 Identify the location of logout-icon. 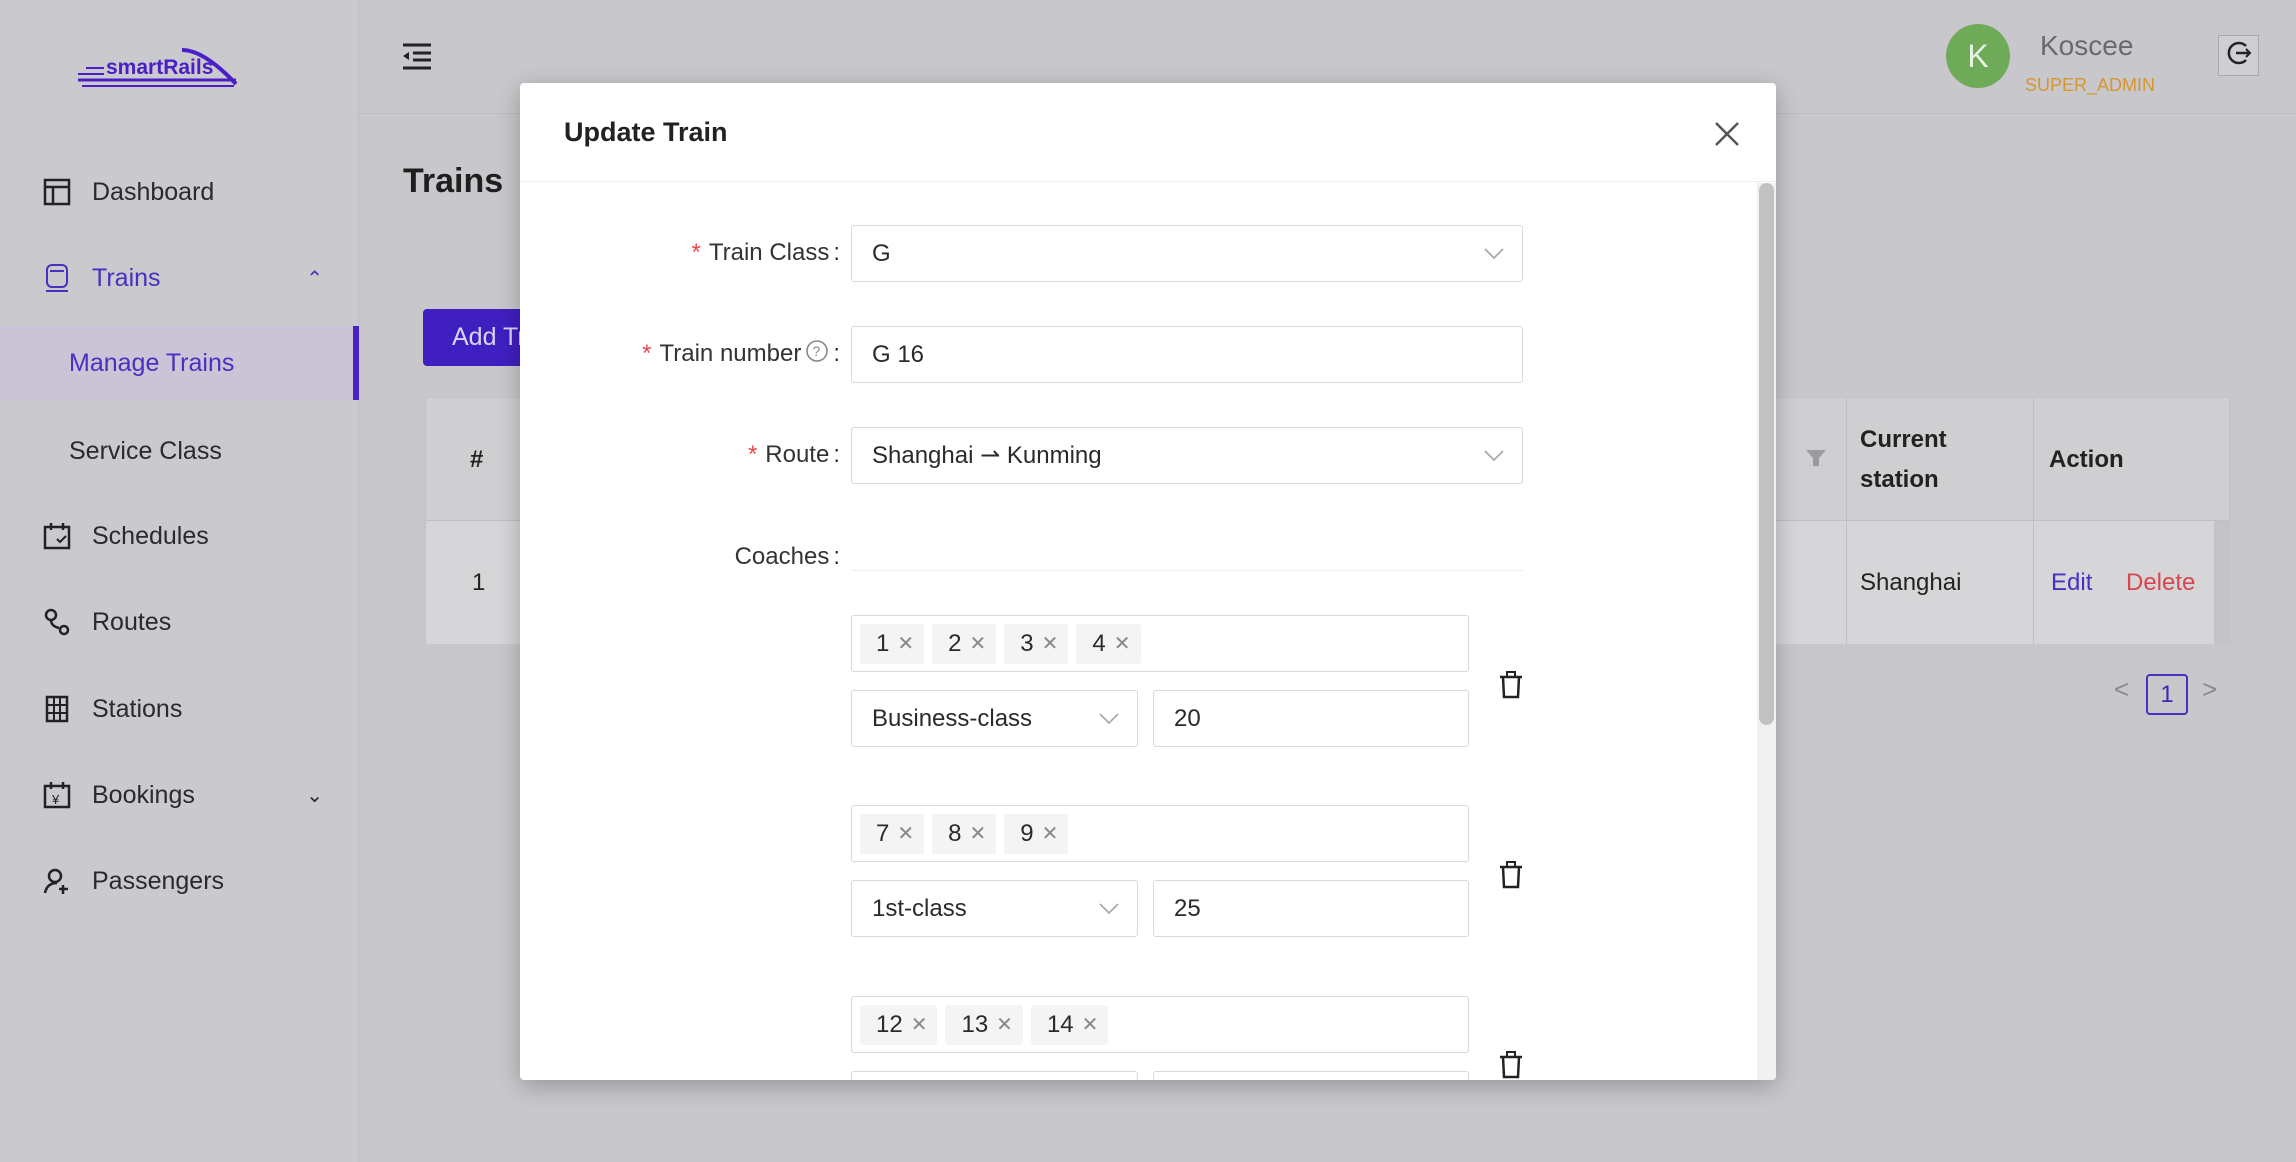
(2239, 55).